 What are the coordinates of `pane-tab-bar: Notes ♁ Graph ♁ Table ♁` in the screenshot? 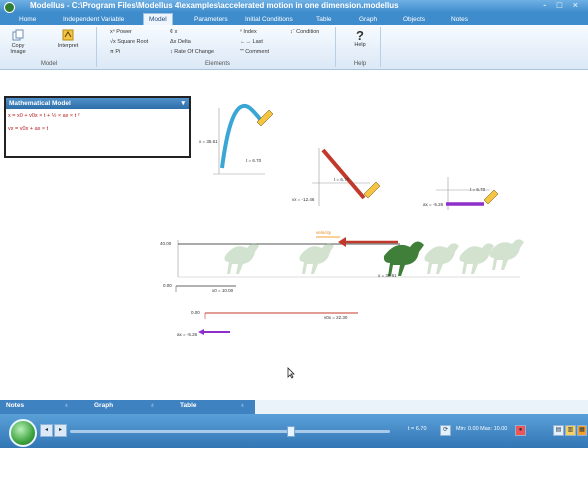 It's located at (127, 407).